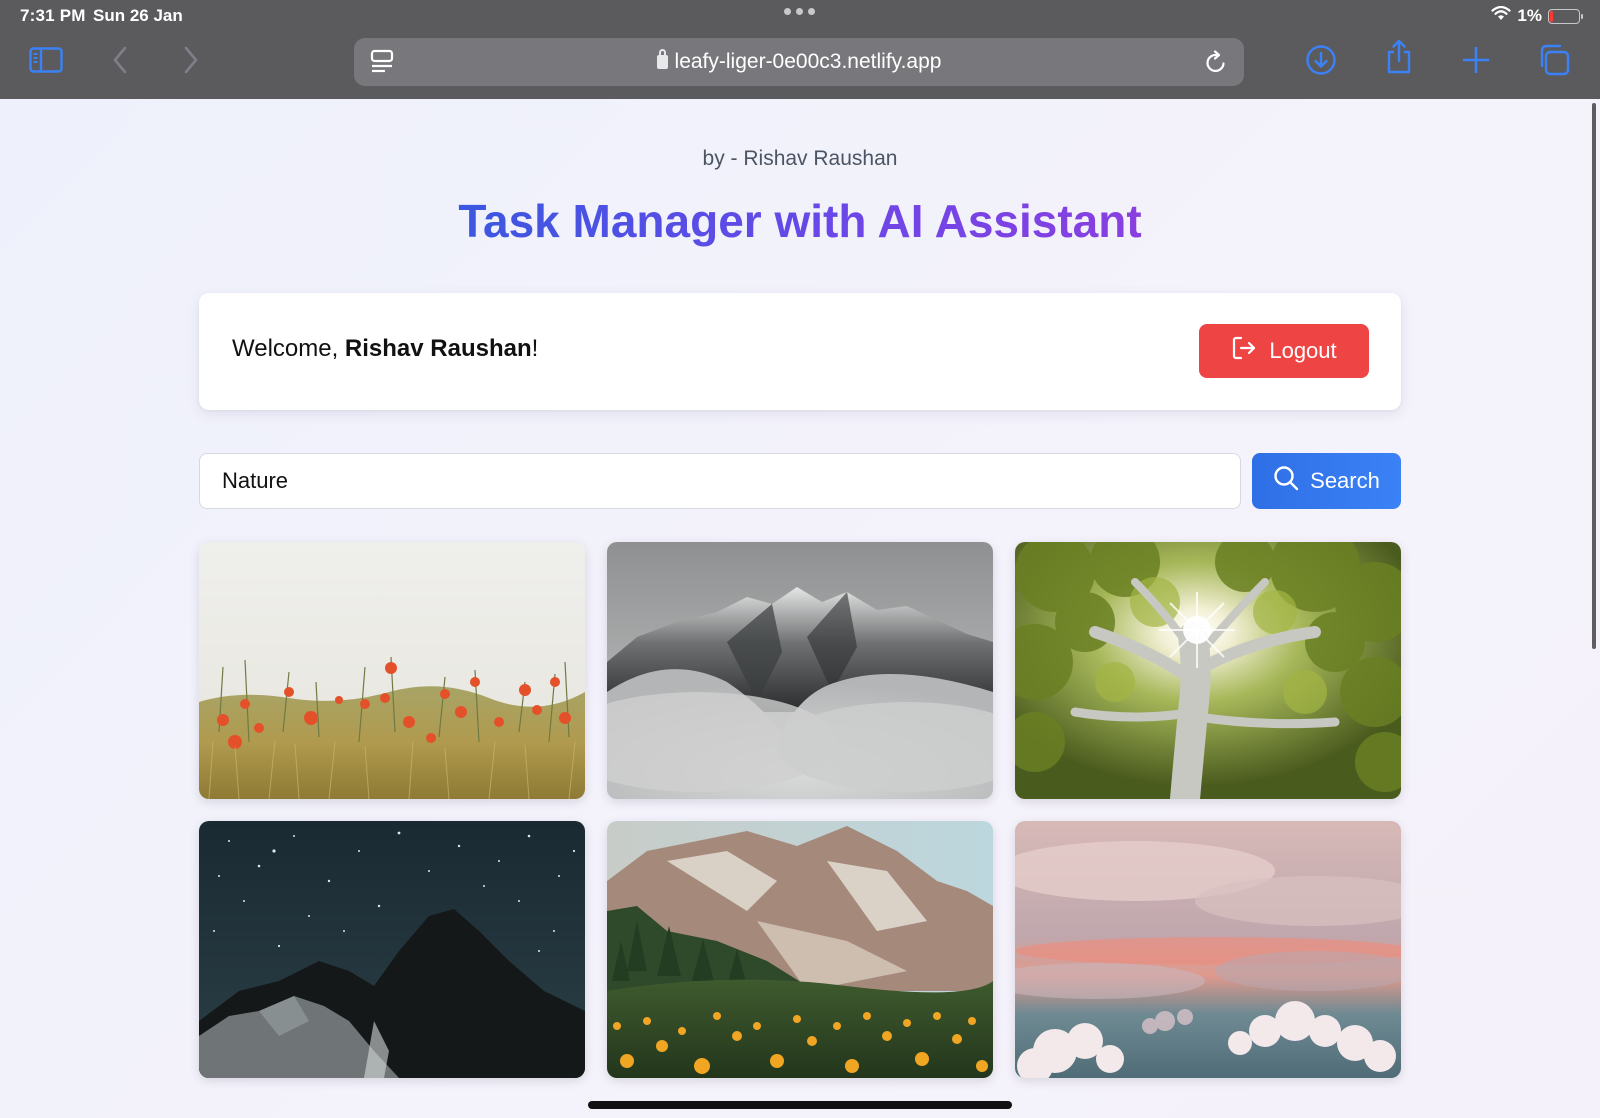 The height and width of the screenshot is (1118, 1600). I want to click on gallery-image-tree-sun, so click(1208, 670).